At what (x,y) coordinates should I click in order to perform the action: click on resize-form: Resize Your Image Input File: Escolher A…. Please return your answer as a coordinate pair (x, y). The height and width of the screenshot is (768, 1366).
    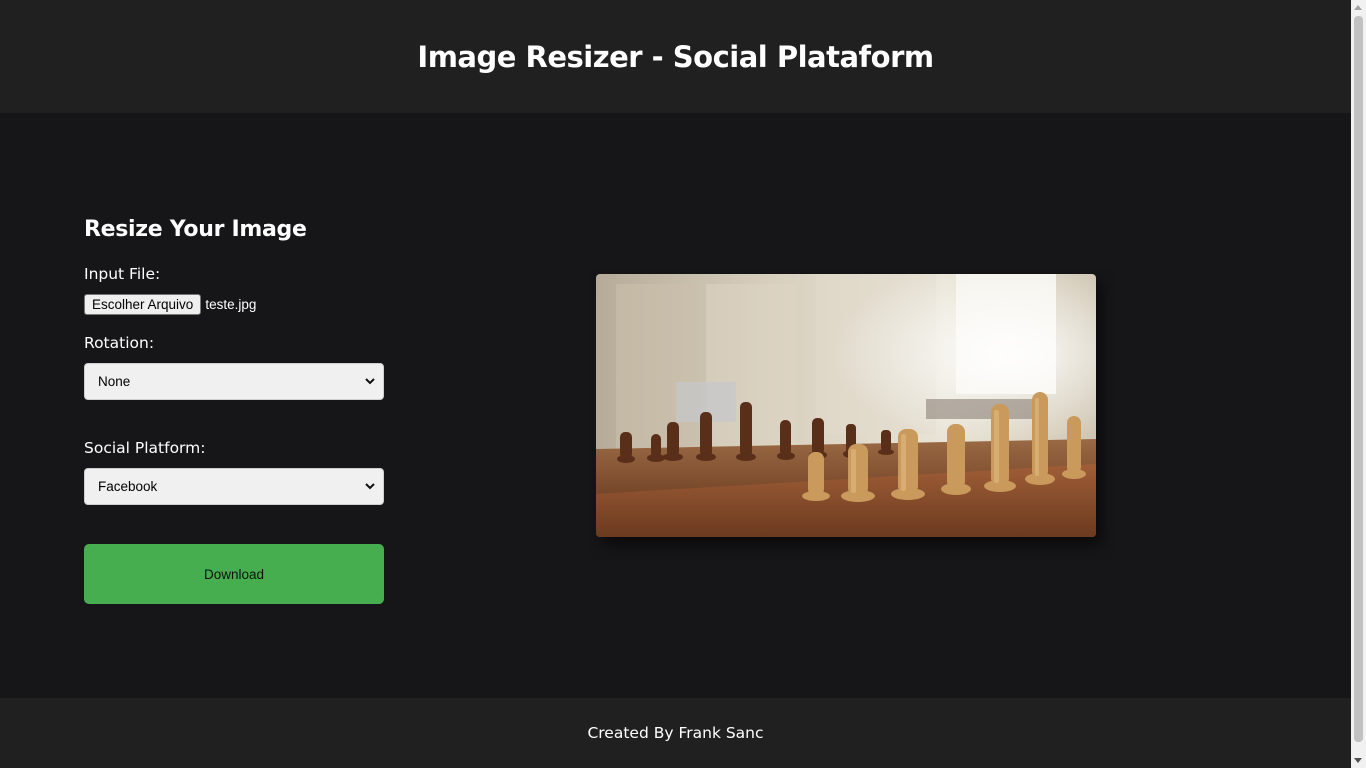
    Looking at the image, I should click on (234, 409).